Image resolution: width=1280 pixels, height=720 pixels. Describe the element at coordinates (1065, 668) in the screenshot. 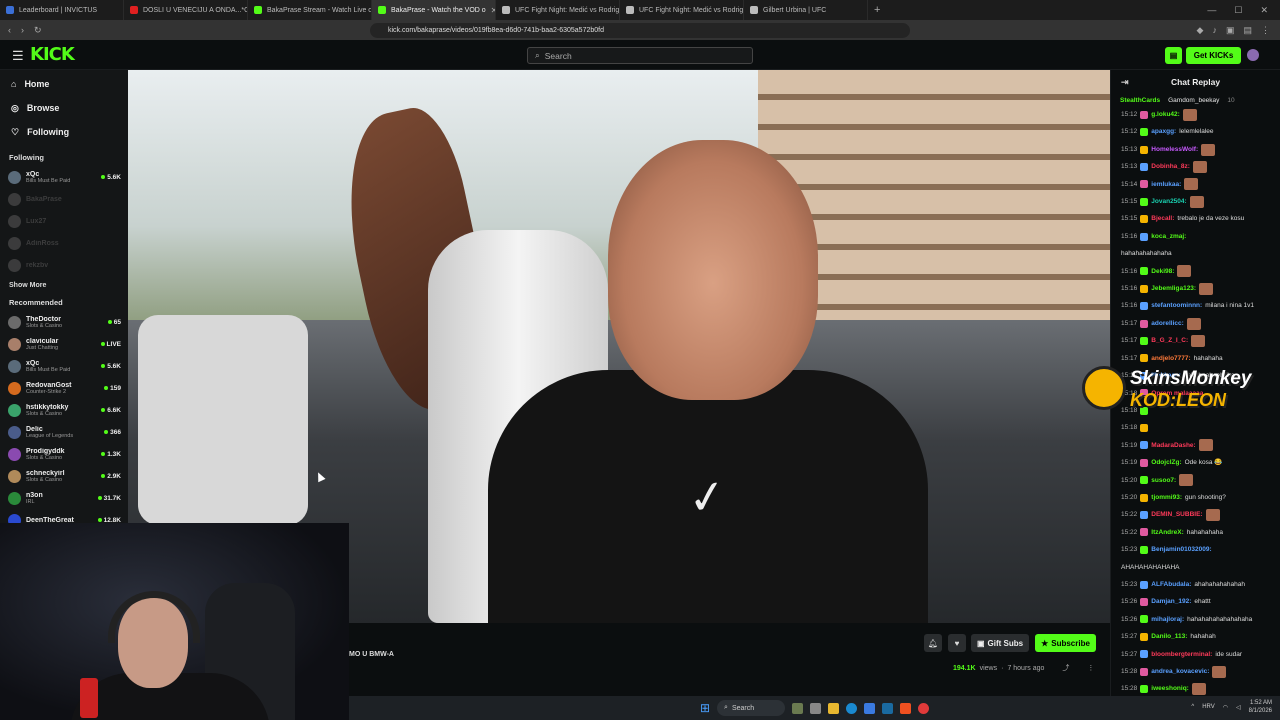

I see `share-icon: ⤴` at that location.